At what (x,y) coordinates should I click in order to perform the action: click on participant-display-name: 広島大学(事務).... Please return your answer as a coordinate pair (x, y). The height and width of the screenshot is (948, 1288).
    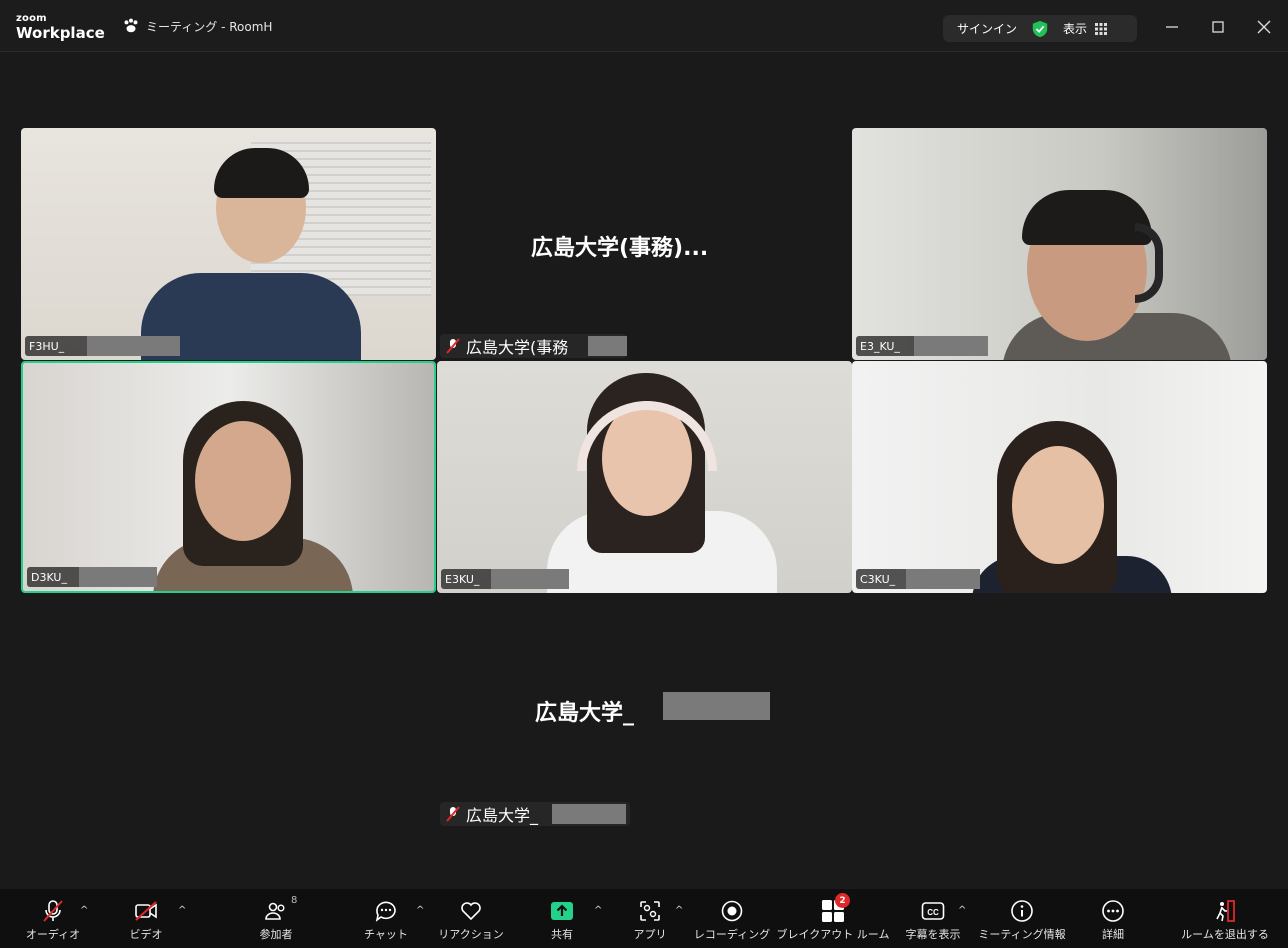
    Looking at the image, I should click on (620, 248).